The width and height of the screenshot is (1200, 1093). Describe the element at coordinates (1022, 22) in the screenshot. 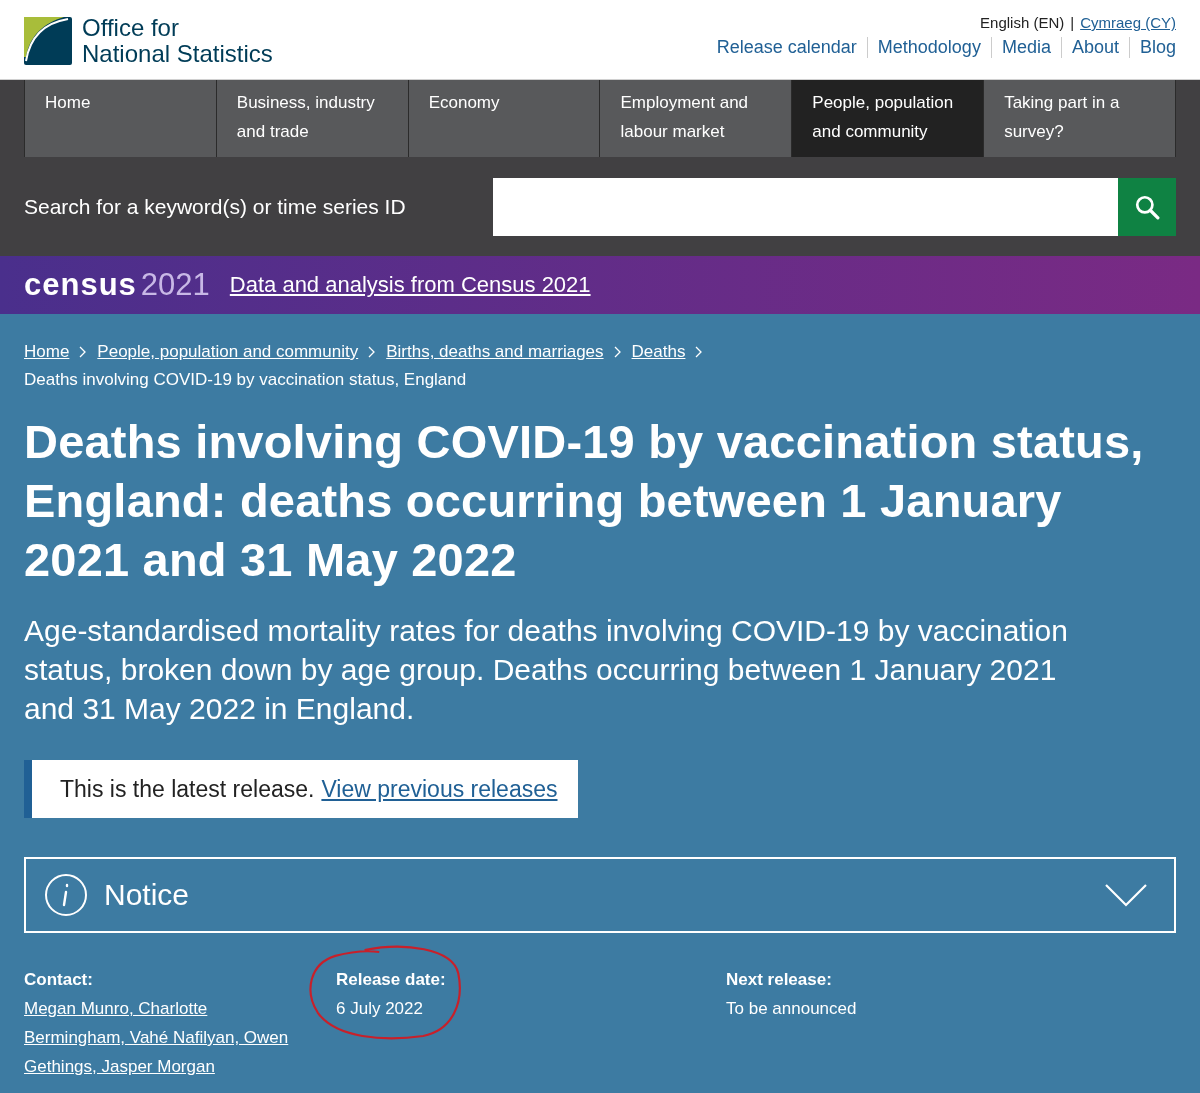

I see `current-language: English (EN)` at that location.